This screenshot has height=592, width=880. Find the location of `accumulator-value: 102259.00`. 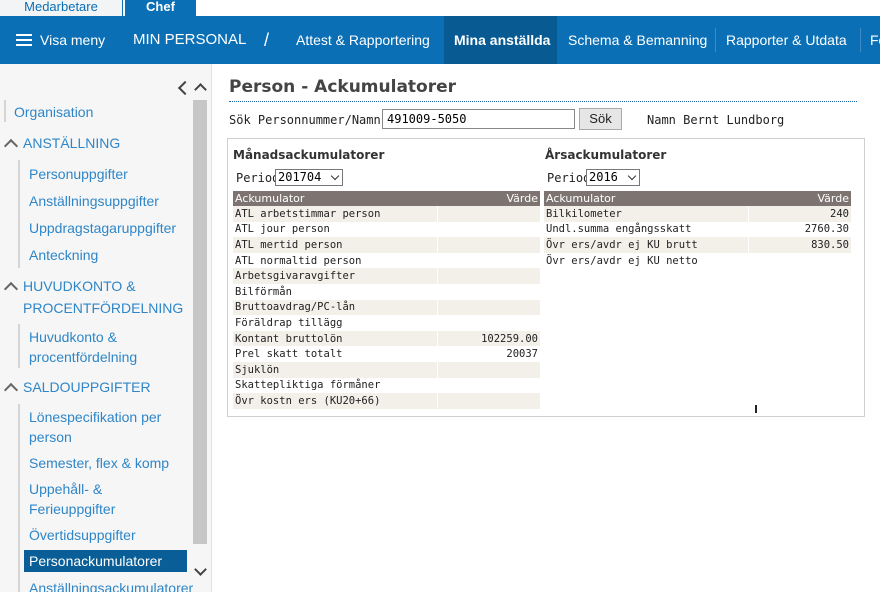

accumulator-value: 102259.00 is located at coordinates (488, 338).